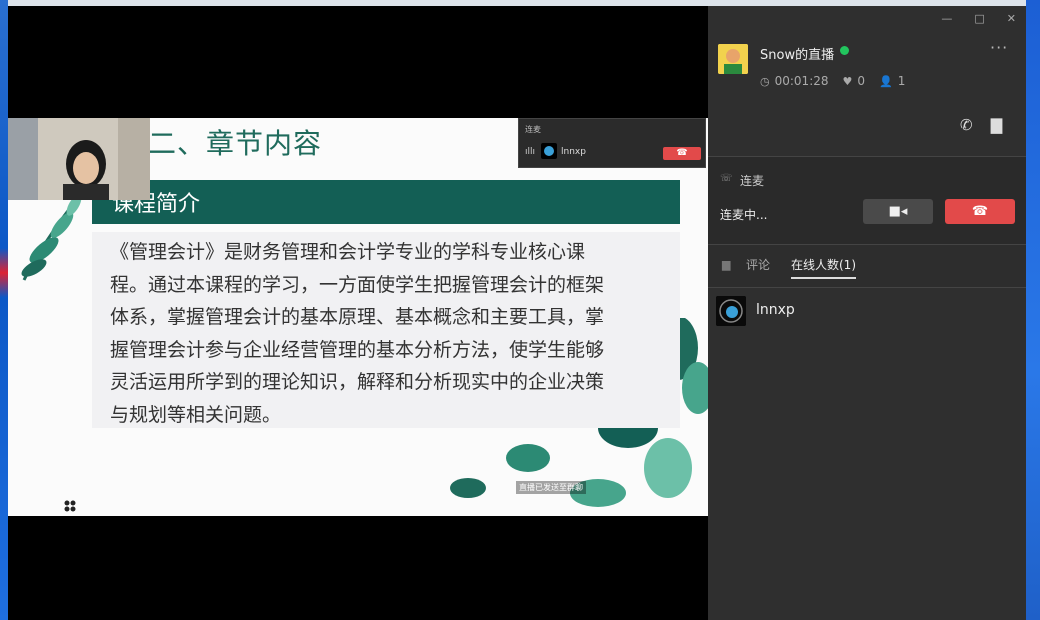 This screenshot has width=1040, height=620. I want to click on window-controls: — □ ✕, so click(978, 18).